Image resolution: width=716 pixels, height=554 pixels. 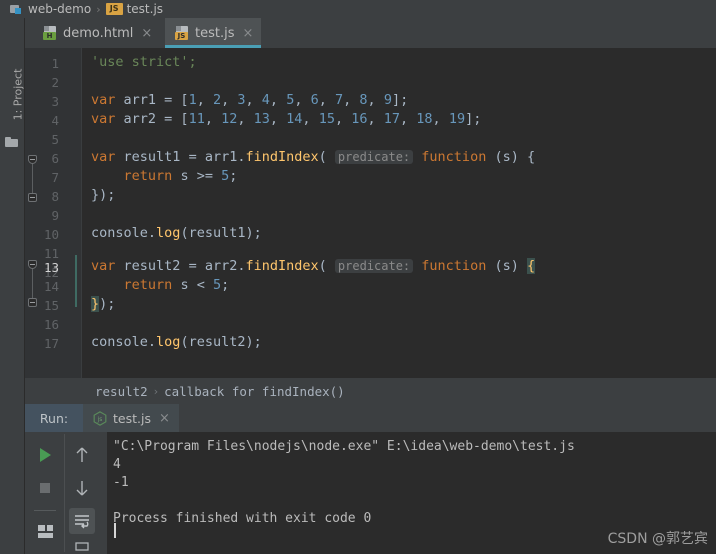 I want to click on line-number: 5, so click(x=55, y=139).